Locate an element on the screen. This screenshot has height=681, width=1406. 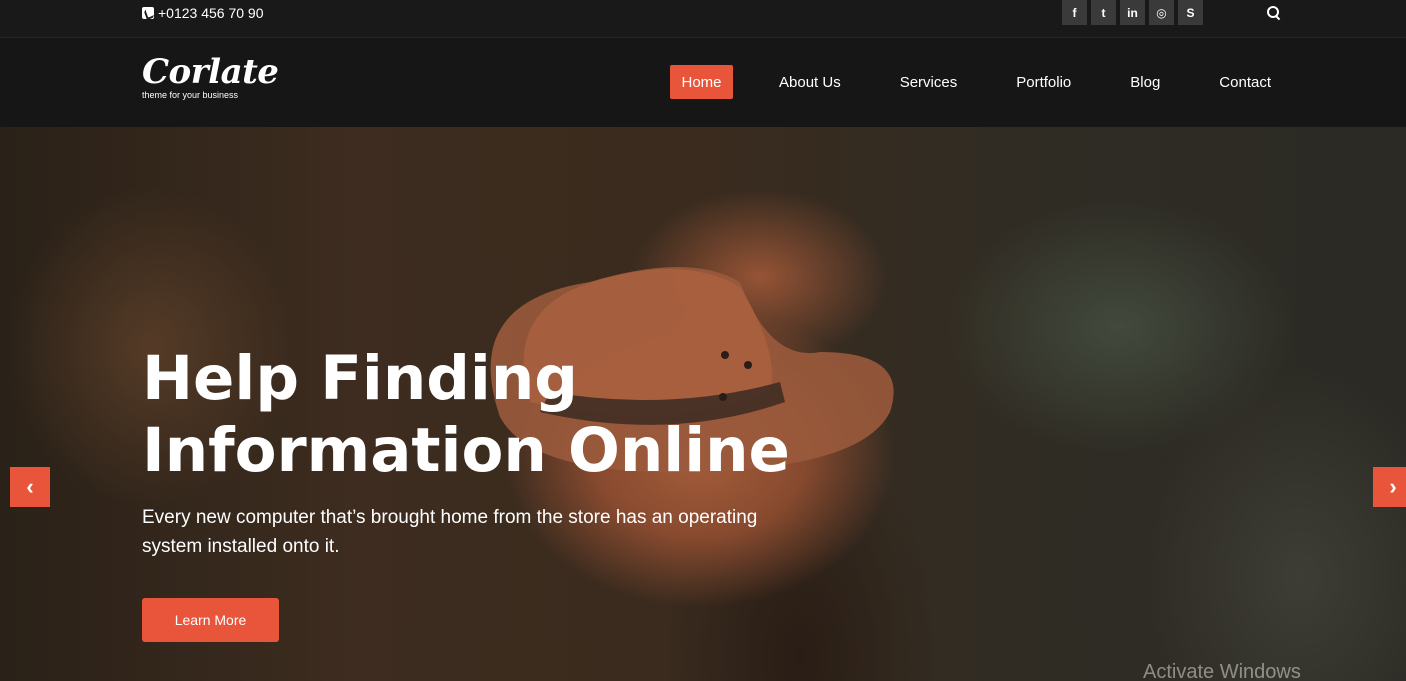
social-links: f t in ◎ S is located at coordinates (1132, 12).